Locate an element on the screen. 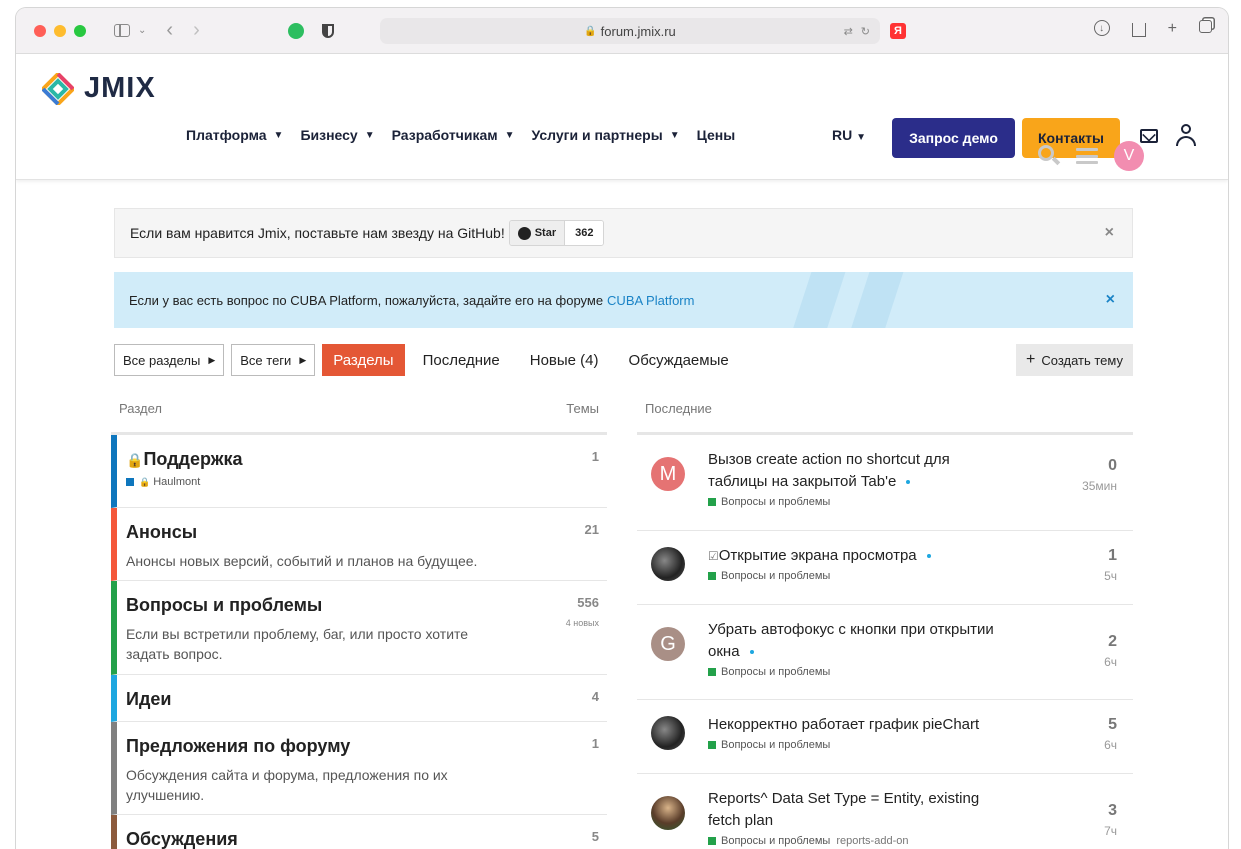 Image resolution: width=1241 pixels, height=849 pixels. category-title: Анонсы is located at coordinates (362, 532).